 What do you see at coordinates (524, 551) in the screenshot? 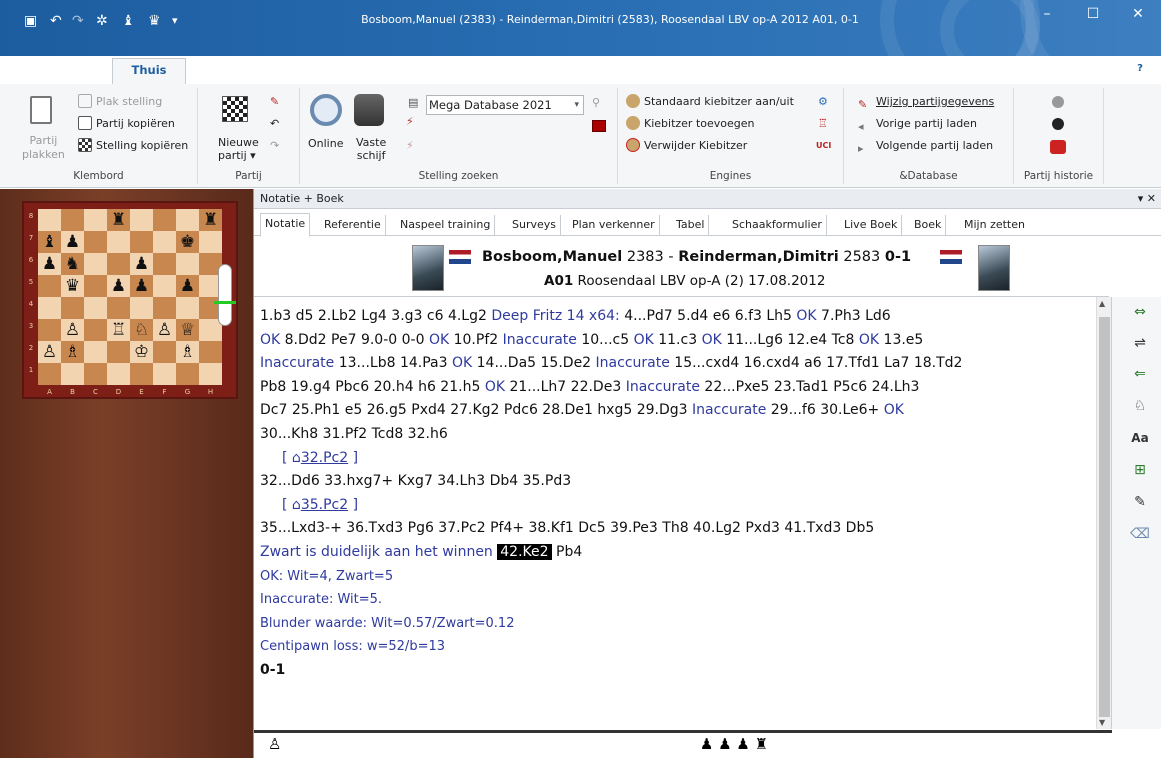
I see `current-move: 42.Ke2` at bounding box center [524, 551].